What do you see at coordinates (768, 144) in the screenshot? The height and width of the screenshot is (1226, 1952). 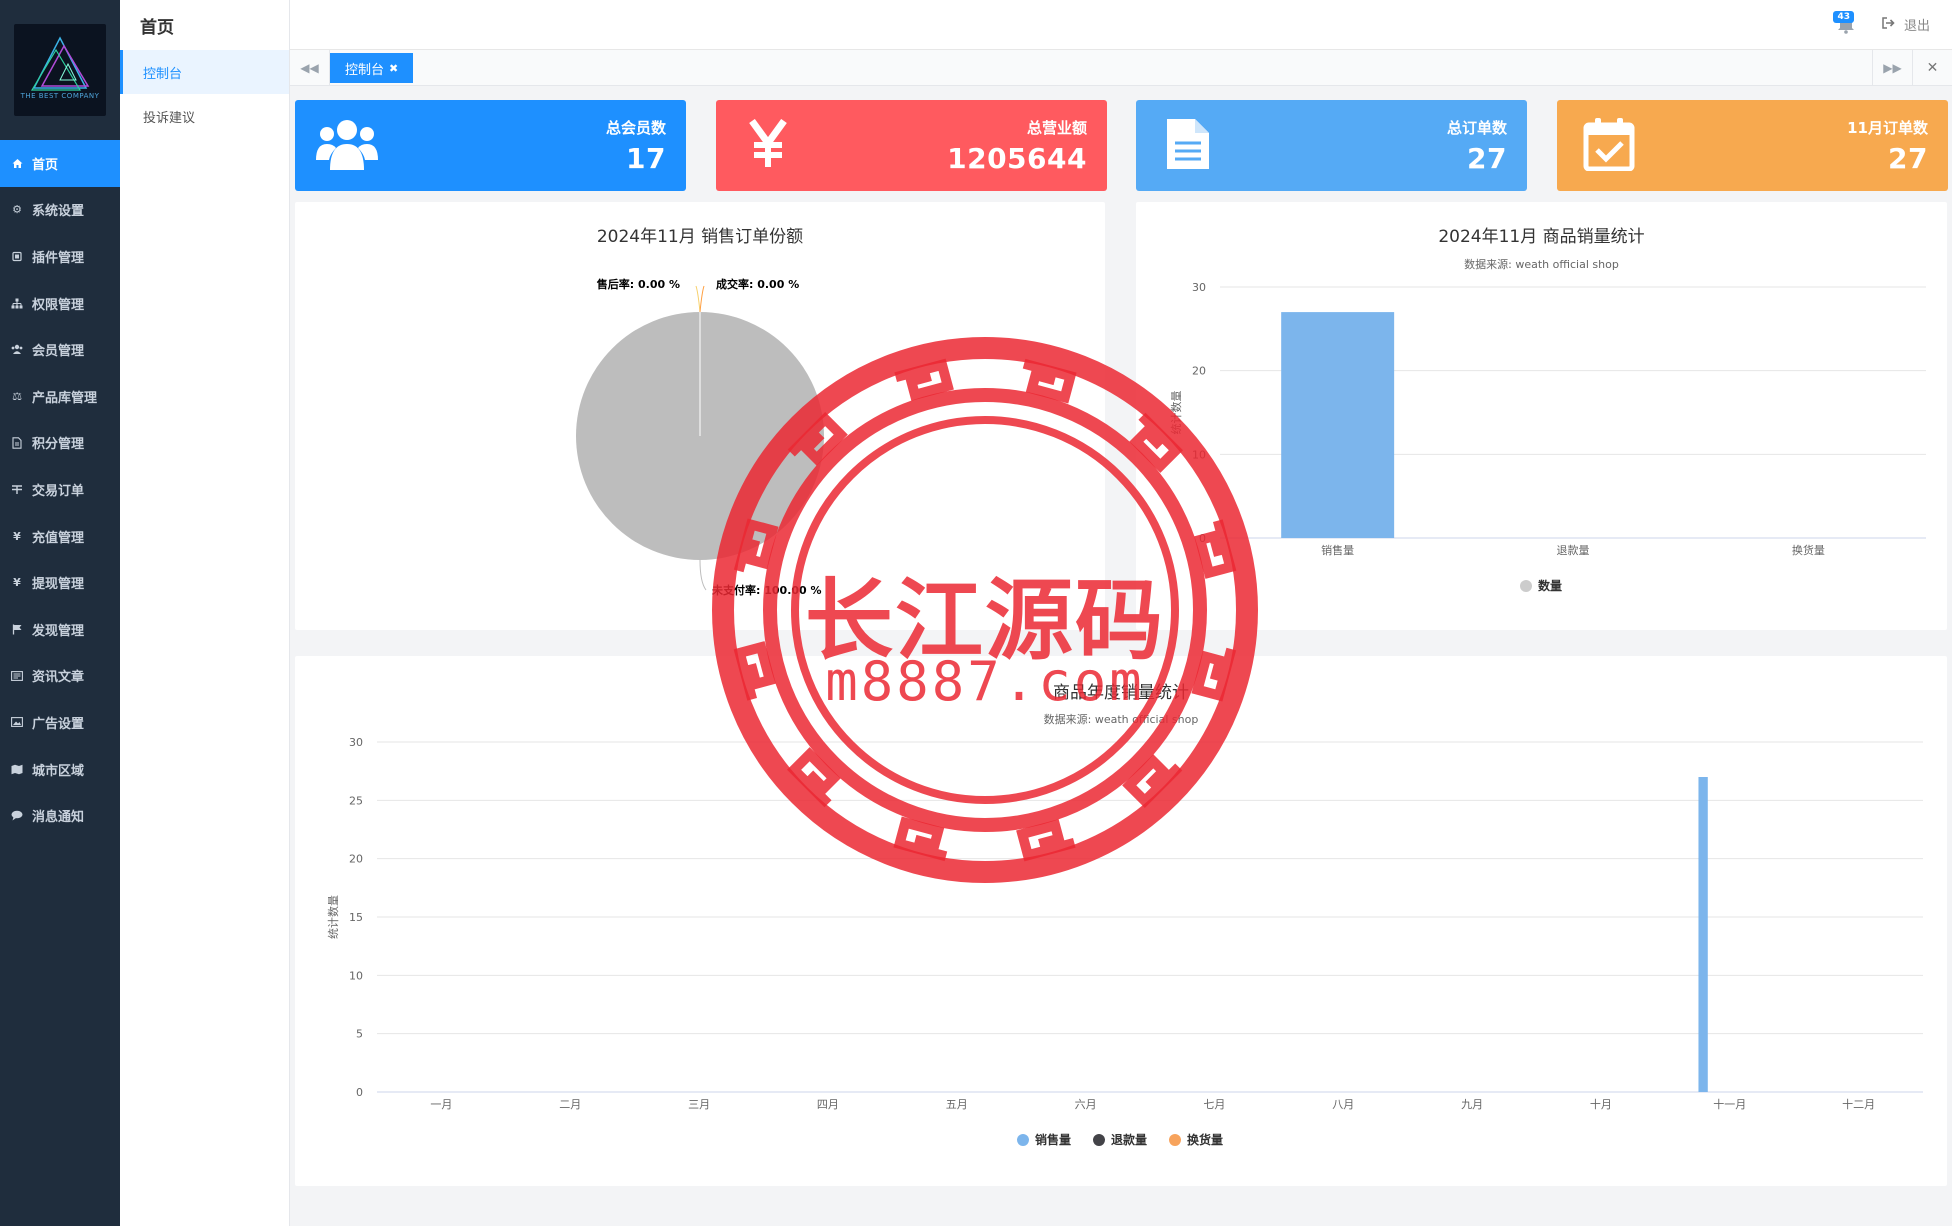 I see `yen-icon` at bounding box center [768, 144].